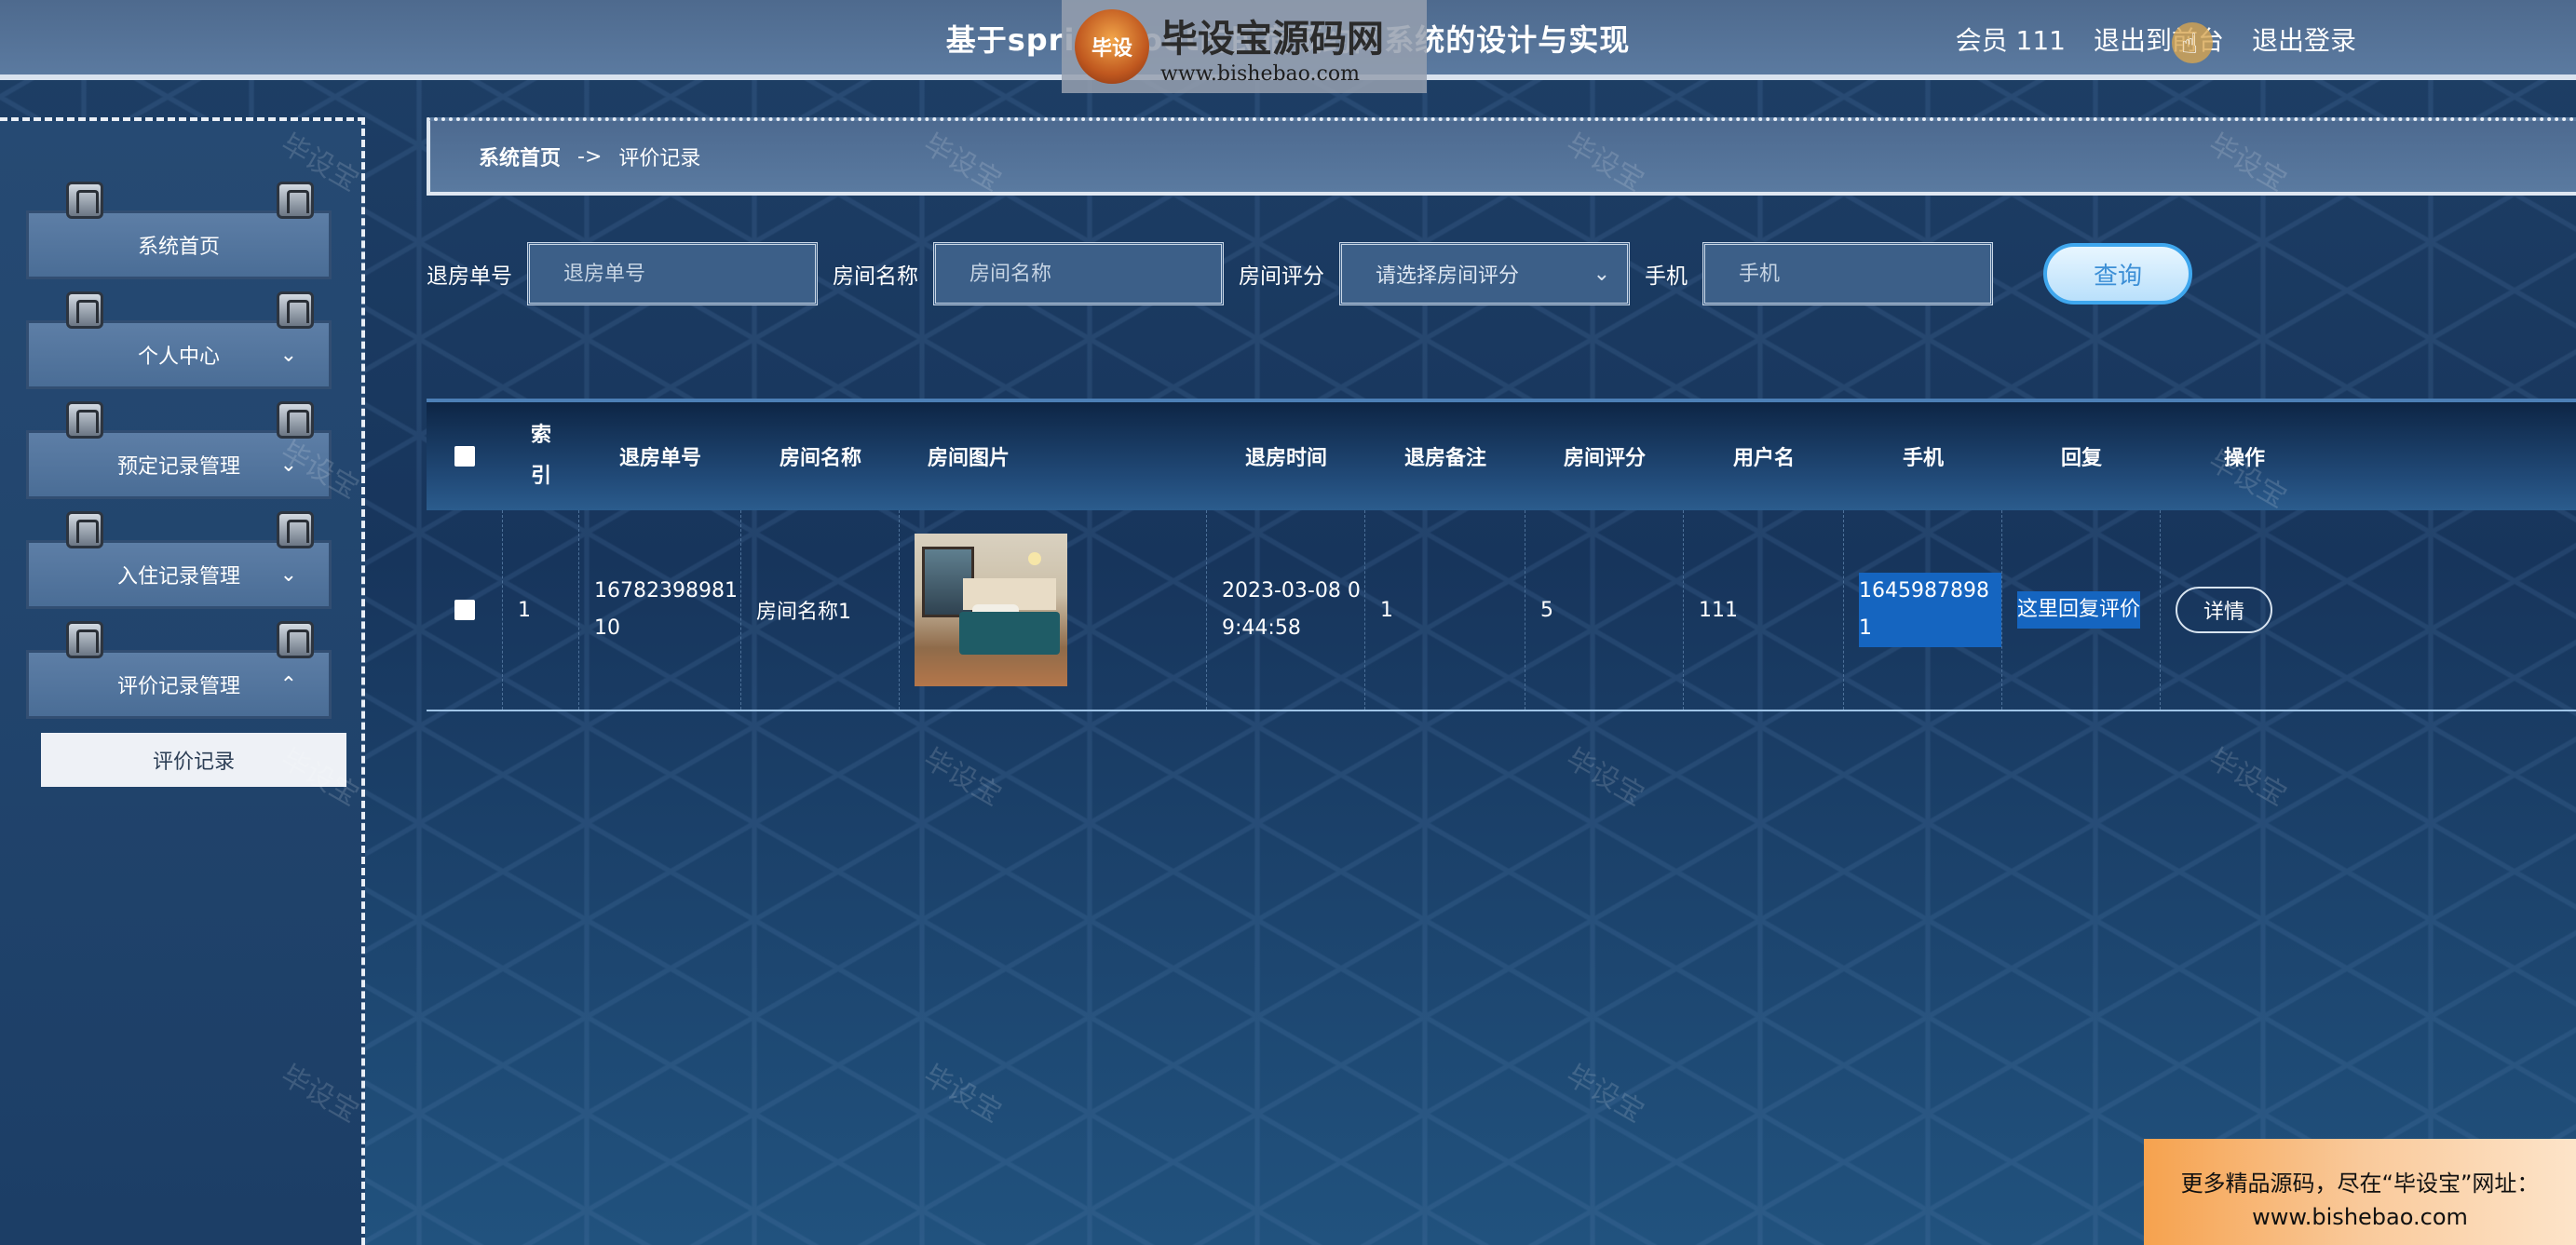  What do you see at coordinates (1763, 458) in the screenshot?
I see `column-header: 用户名` at bounding box center [1763, 458].